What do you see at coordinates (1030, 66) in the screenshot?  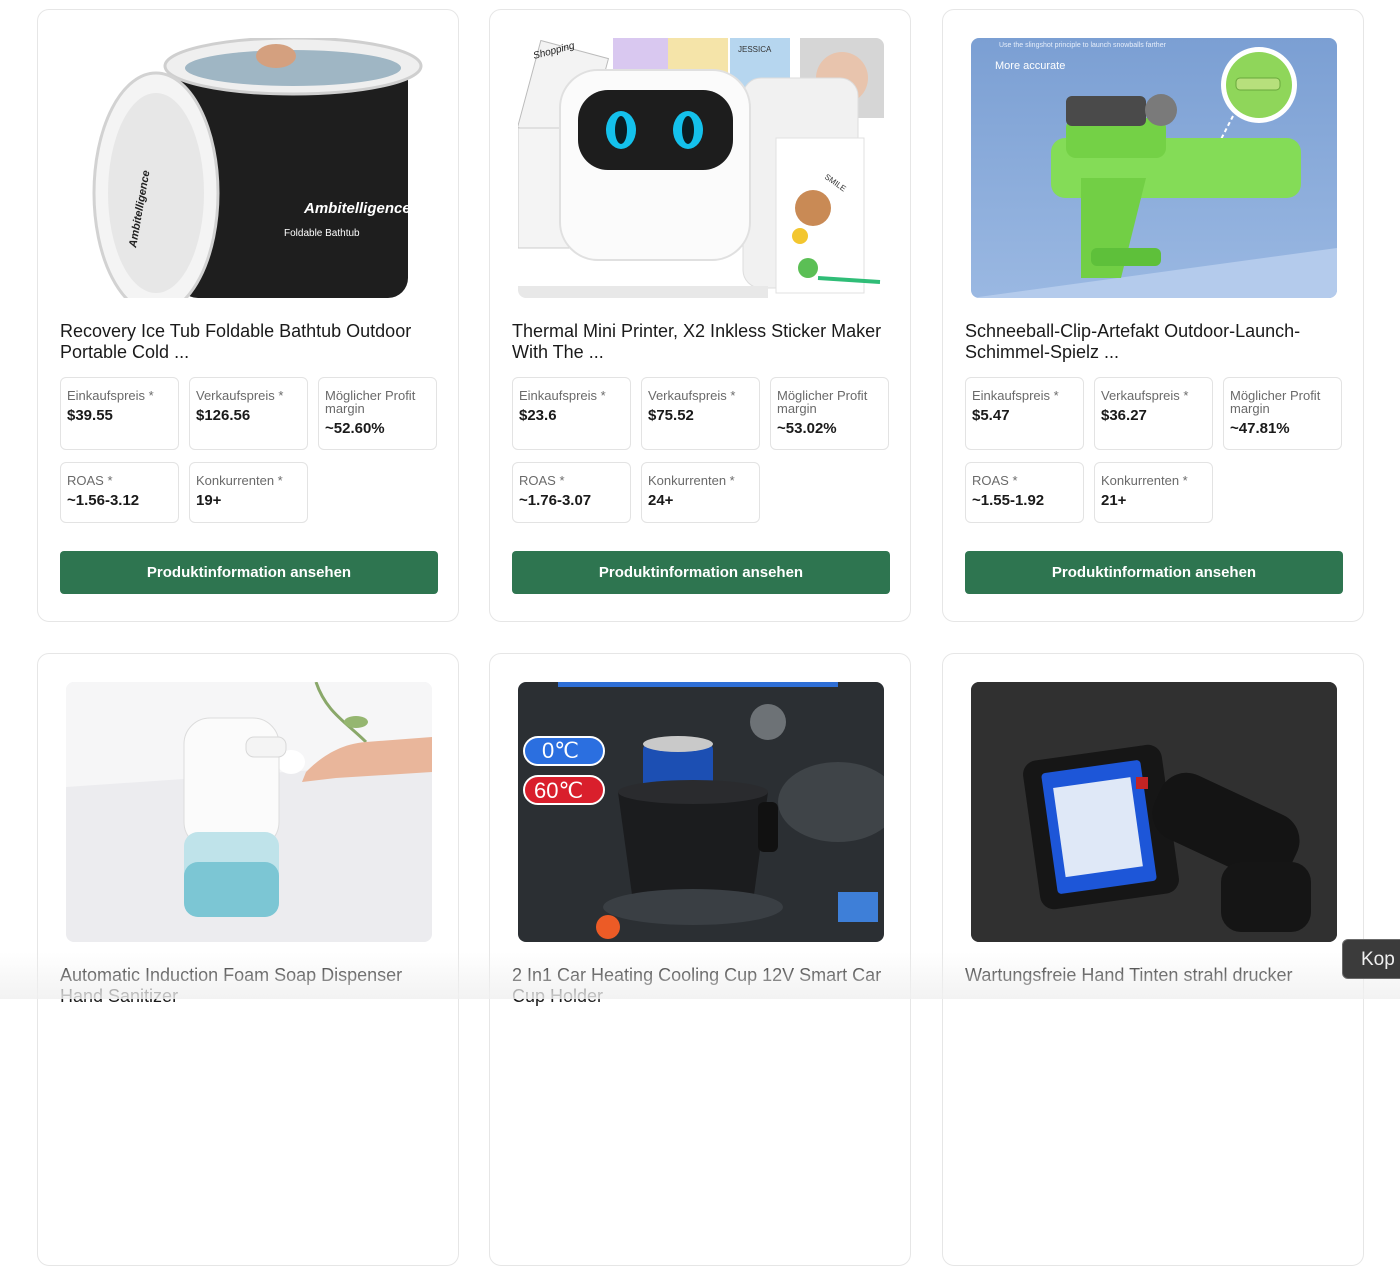 I see `launcher-tagline: More accurate` at bounding box center [1030, 66].